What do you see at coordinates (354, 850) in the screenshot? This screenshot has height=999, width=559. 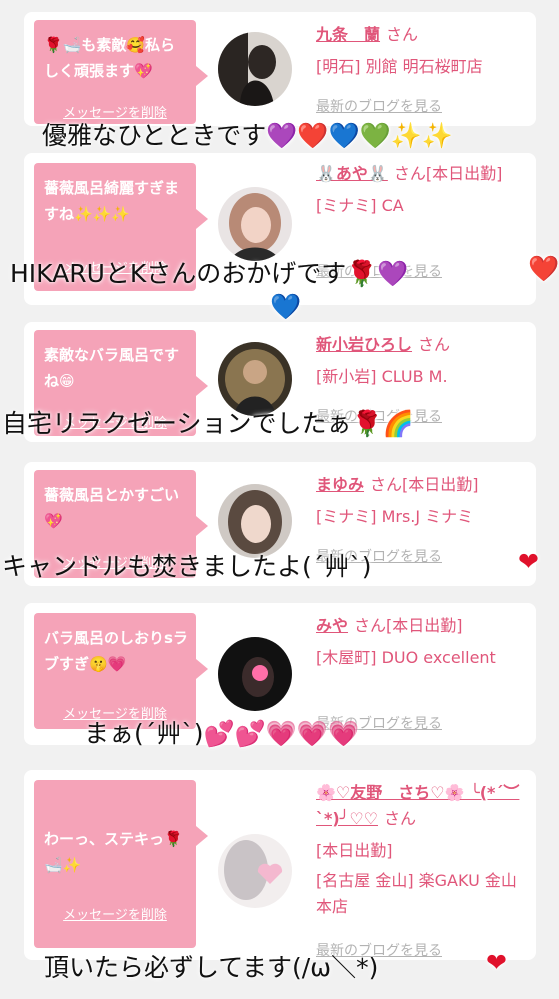 I see `shop-name: [本日出勤]` at bounding box center [354, 850].